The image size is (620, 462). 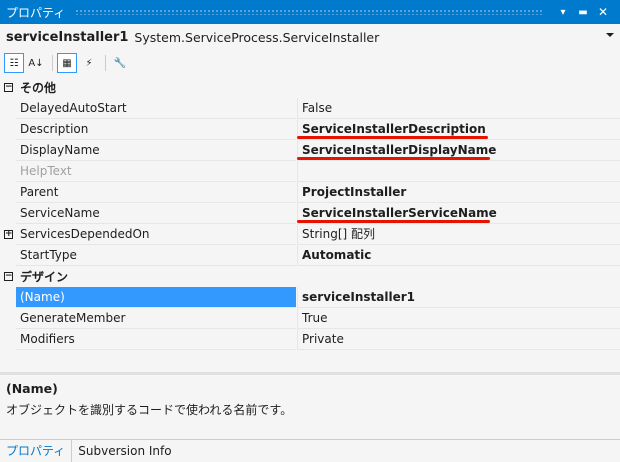 I want to click on properties-window-titlebar: プロパティ ▾ ▬ ✕, so click(x=310, y=12).